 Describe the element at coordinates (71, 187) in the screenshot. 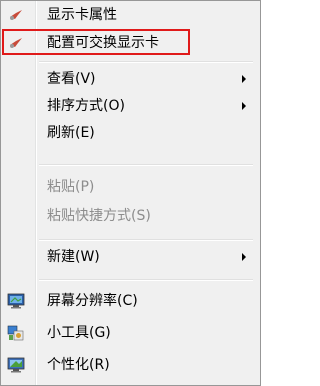

I see `menu-item-label: 粘贴(P)` at that location.